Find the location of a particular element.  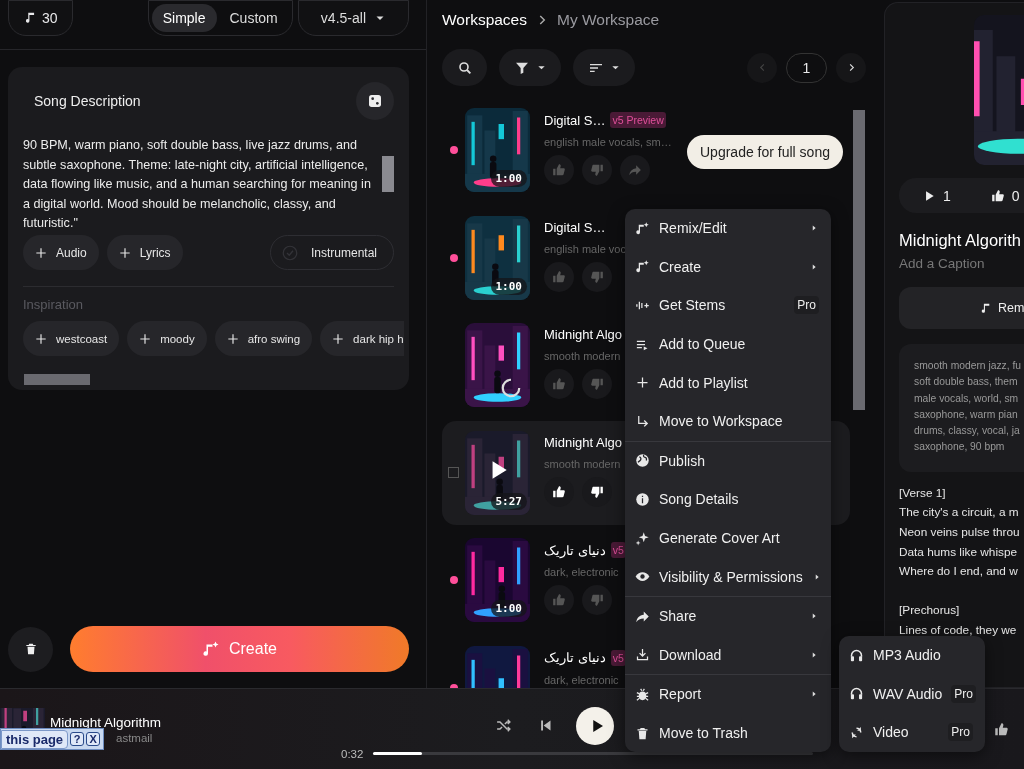

lyrics-text: [Verse 1] The city's a circuit, a m Neon veins pulse throu Data hums like whispe Where do I end, and w [Prechorus] Lines of code, they we is located at coordinates (960, 561).